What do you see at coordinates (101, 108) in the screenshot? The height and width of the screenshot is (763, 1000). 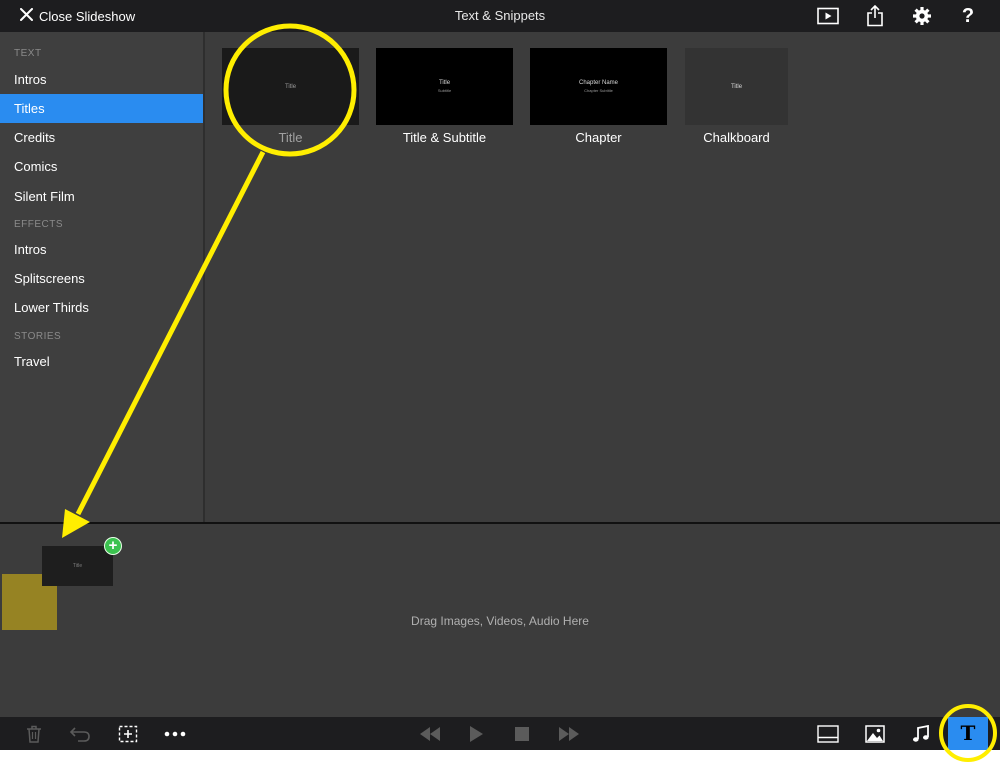 I see `sidebar-item-titles: Titles` at bounding box center [101, 108].